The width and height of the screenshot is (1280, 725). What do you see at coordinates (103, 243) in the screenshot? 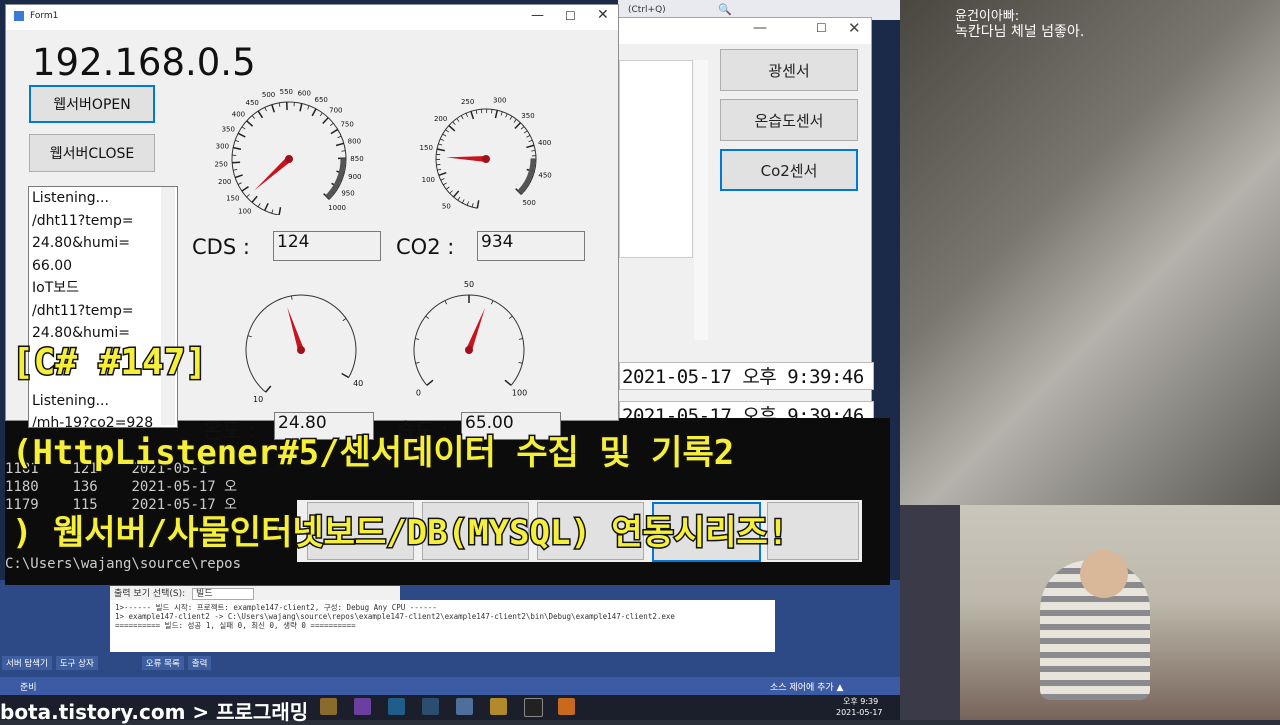
I see `log-line: 24.80&humi=` at bounding box center [103, 243].